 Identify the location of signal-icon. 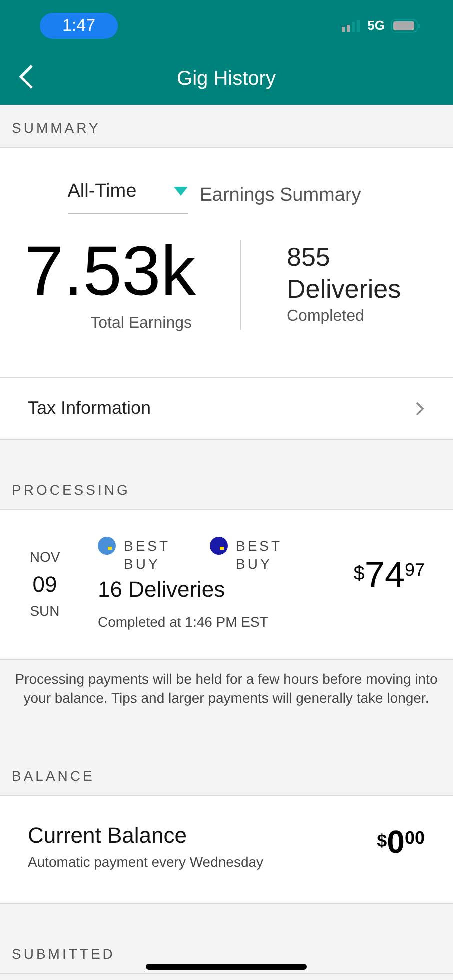
(352, 26).